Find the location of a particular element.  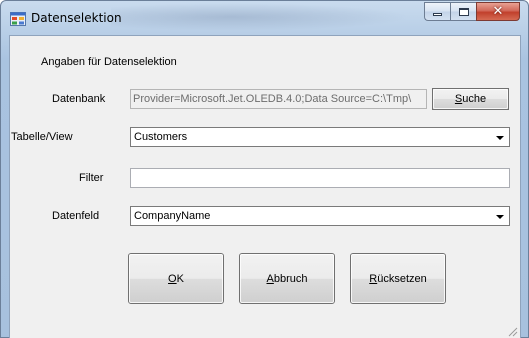

ruecksetzen-label: ücksetzen is located at coordinates (402, 278).